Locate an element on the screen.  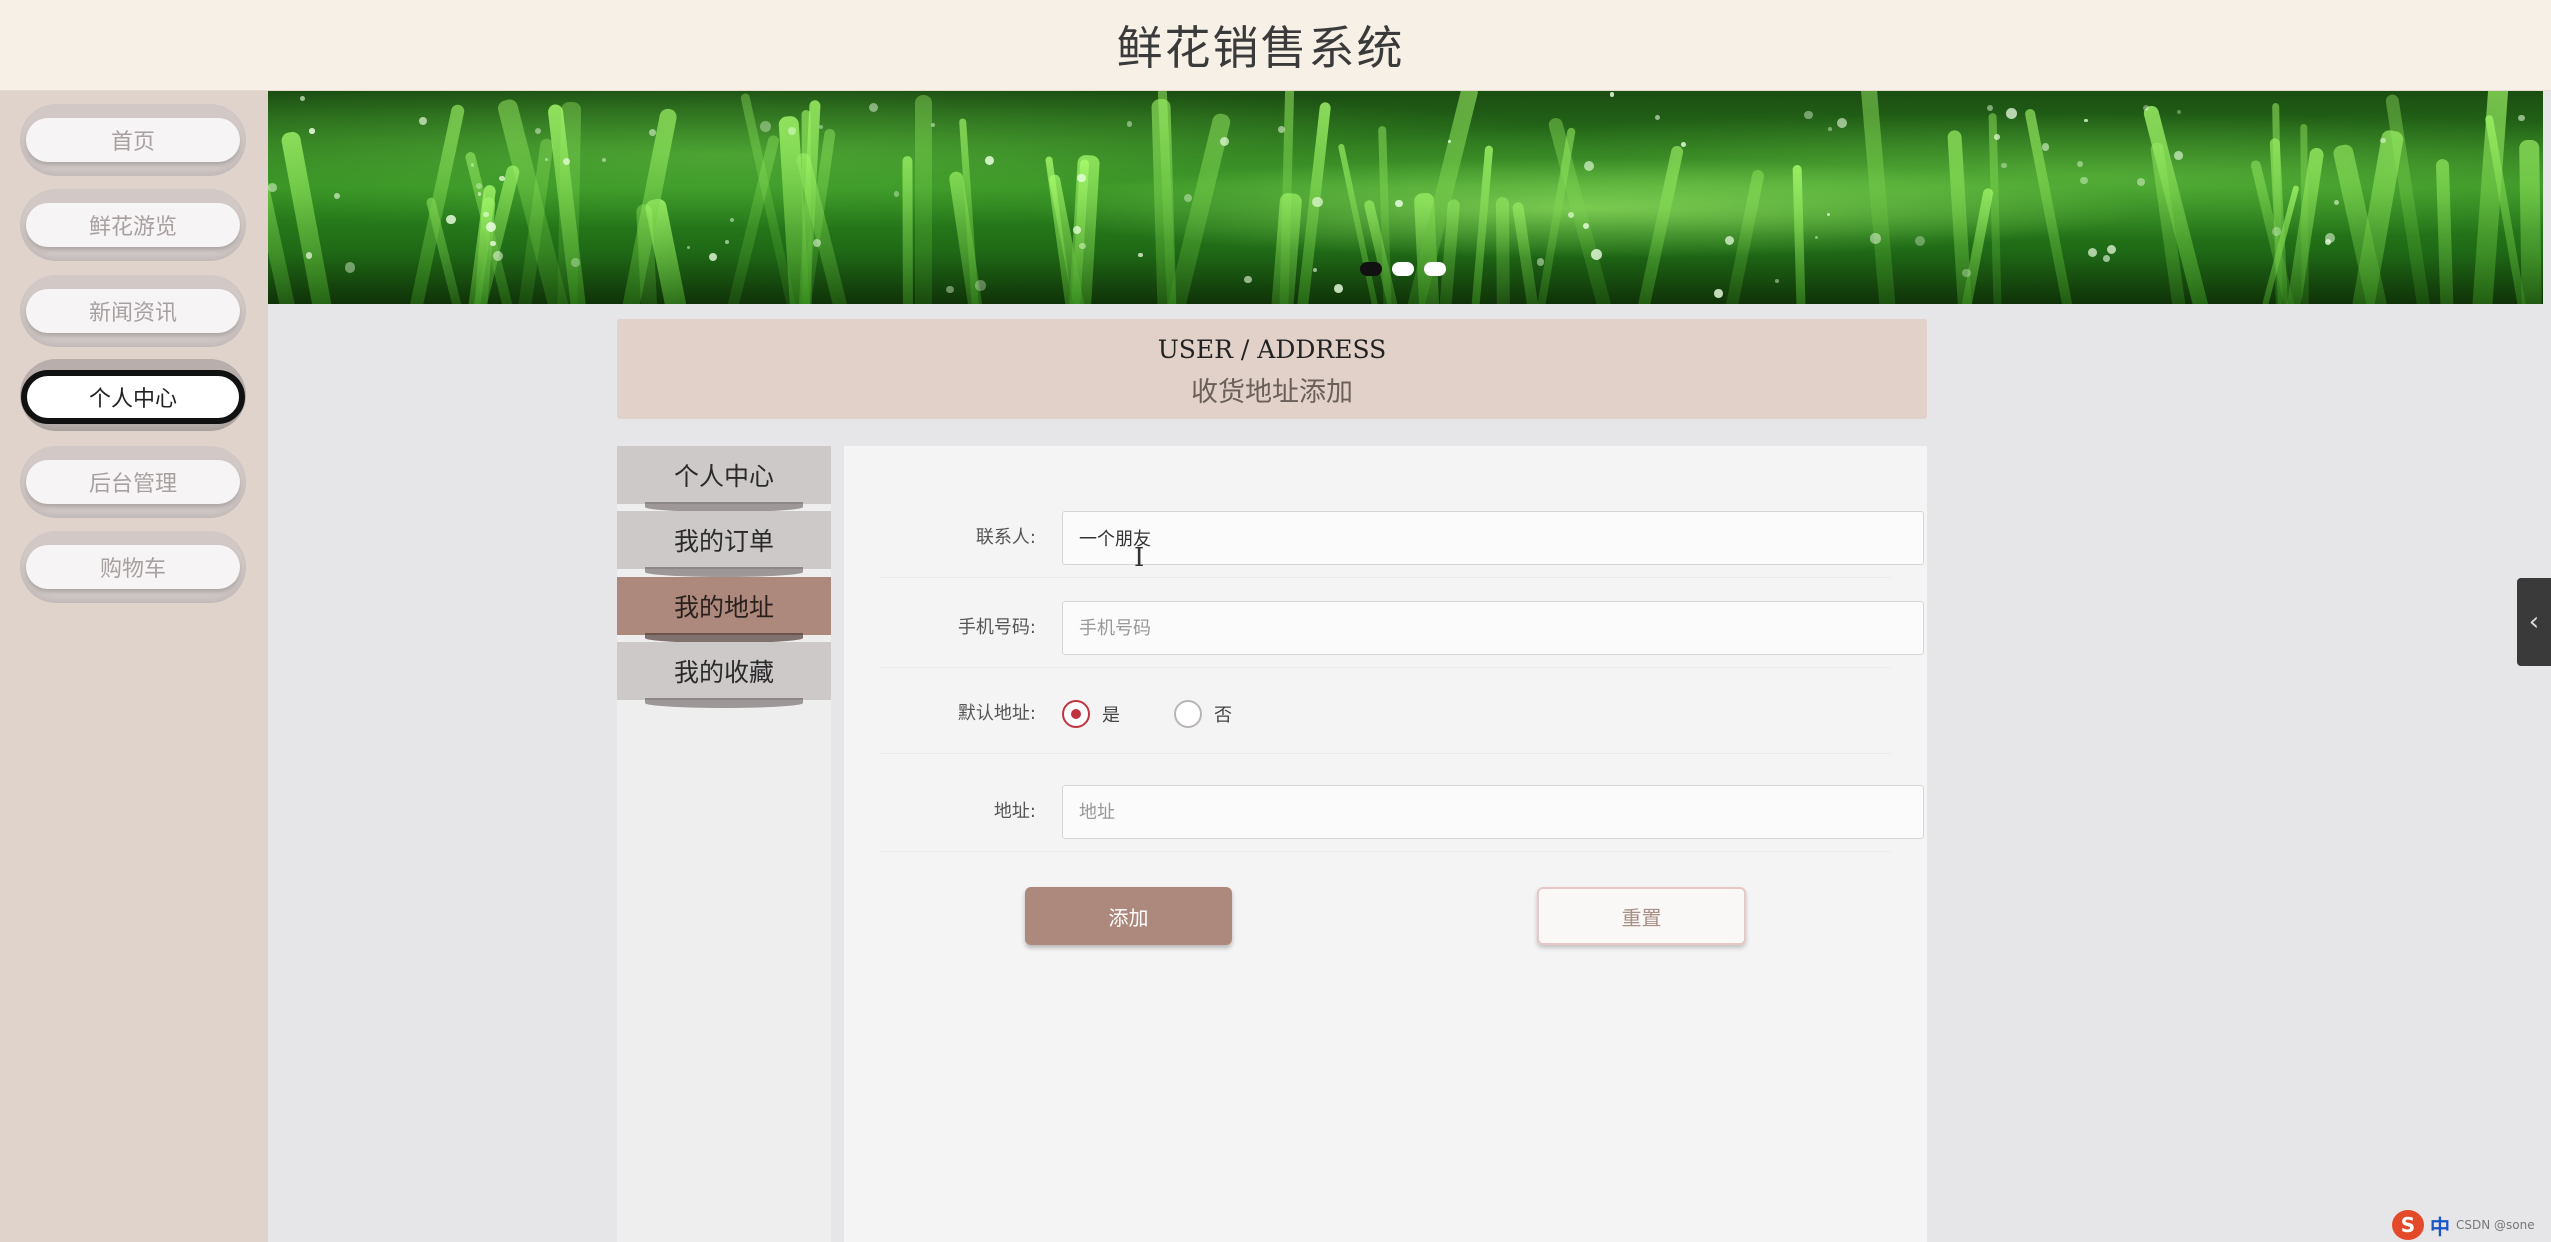
sidebar-item-personal-center: 个人中心 is located at coordinates (133, 395).